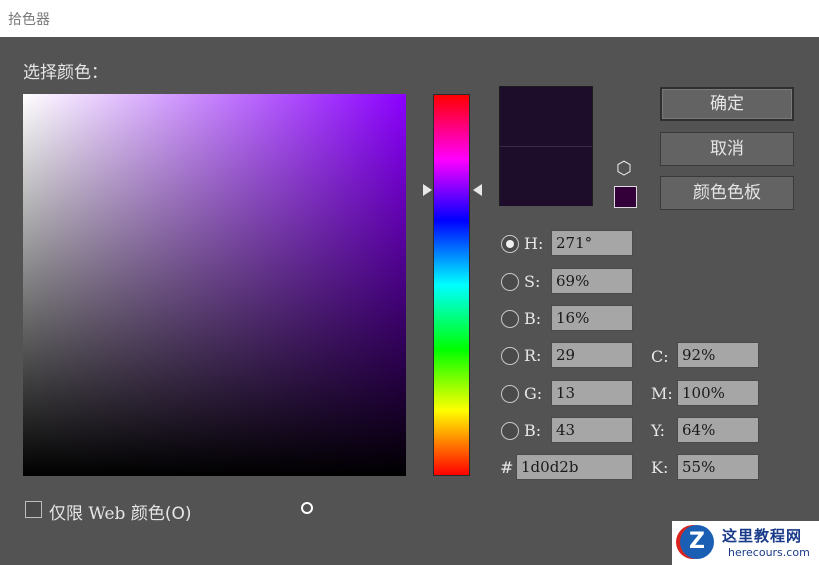  Describe the element at coordinates (592, 318) in the screenshot. I see `field-b: 16%` at that location.